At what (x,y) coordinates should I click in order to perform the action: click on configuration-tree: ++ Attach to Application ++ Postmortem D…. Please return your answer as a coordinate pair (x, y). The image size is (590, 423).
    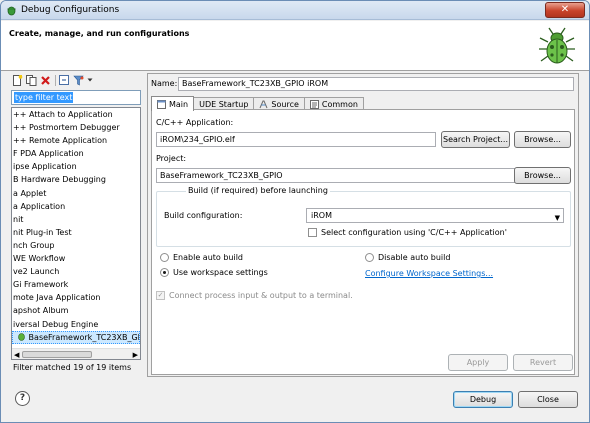
    Looking at the image, I should click on (76, 233).